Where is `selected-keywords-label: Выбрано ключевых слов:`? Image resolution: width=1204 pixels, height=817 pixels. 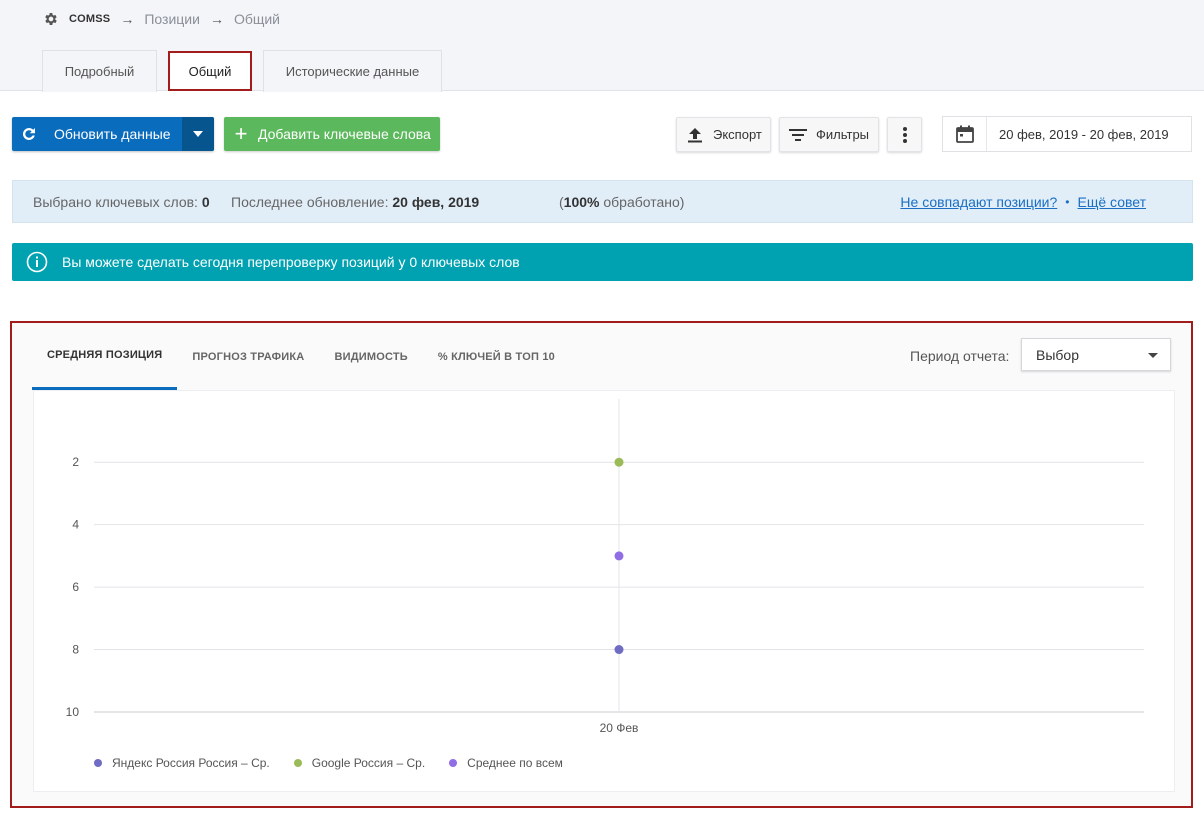 selected-keywords-label: Выбрано ключевых слов: is located at coordinates (115, 201).